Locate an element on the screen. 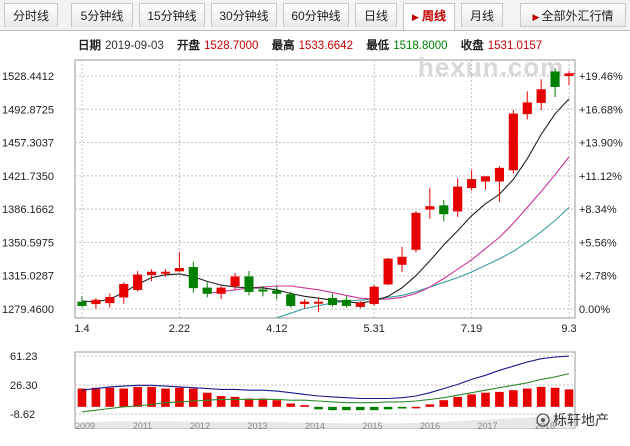 The width and height of the screenshot is (630, 446). y-tick-left: 1315.0287 is located at coordinates (28, 277).